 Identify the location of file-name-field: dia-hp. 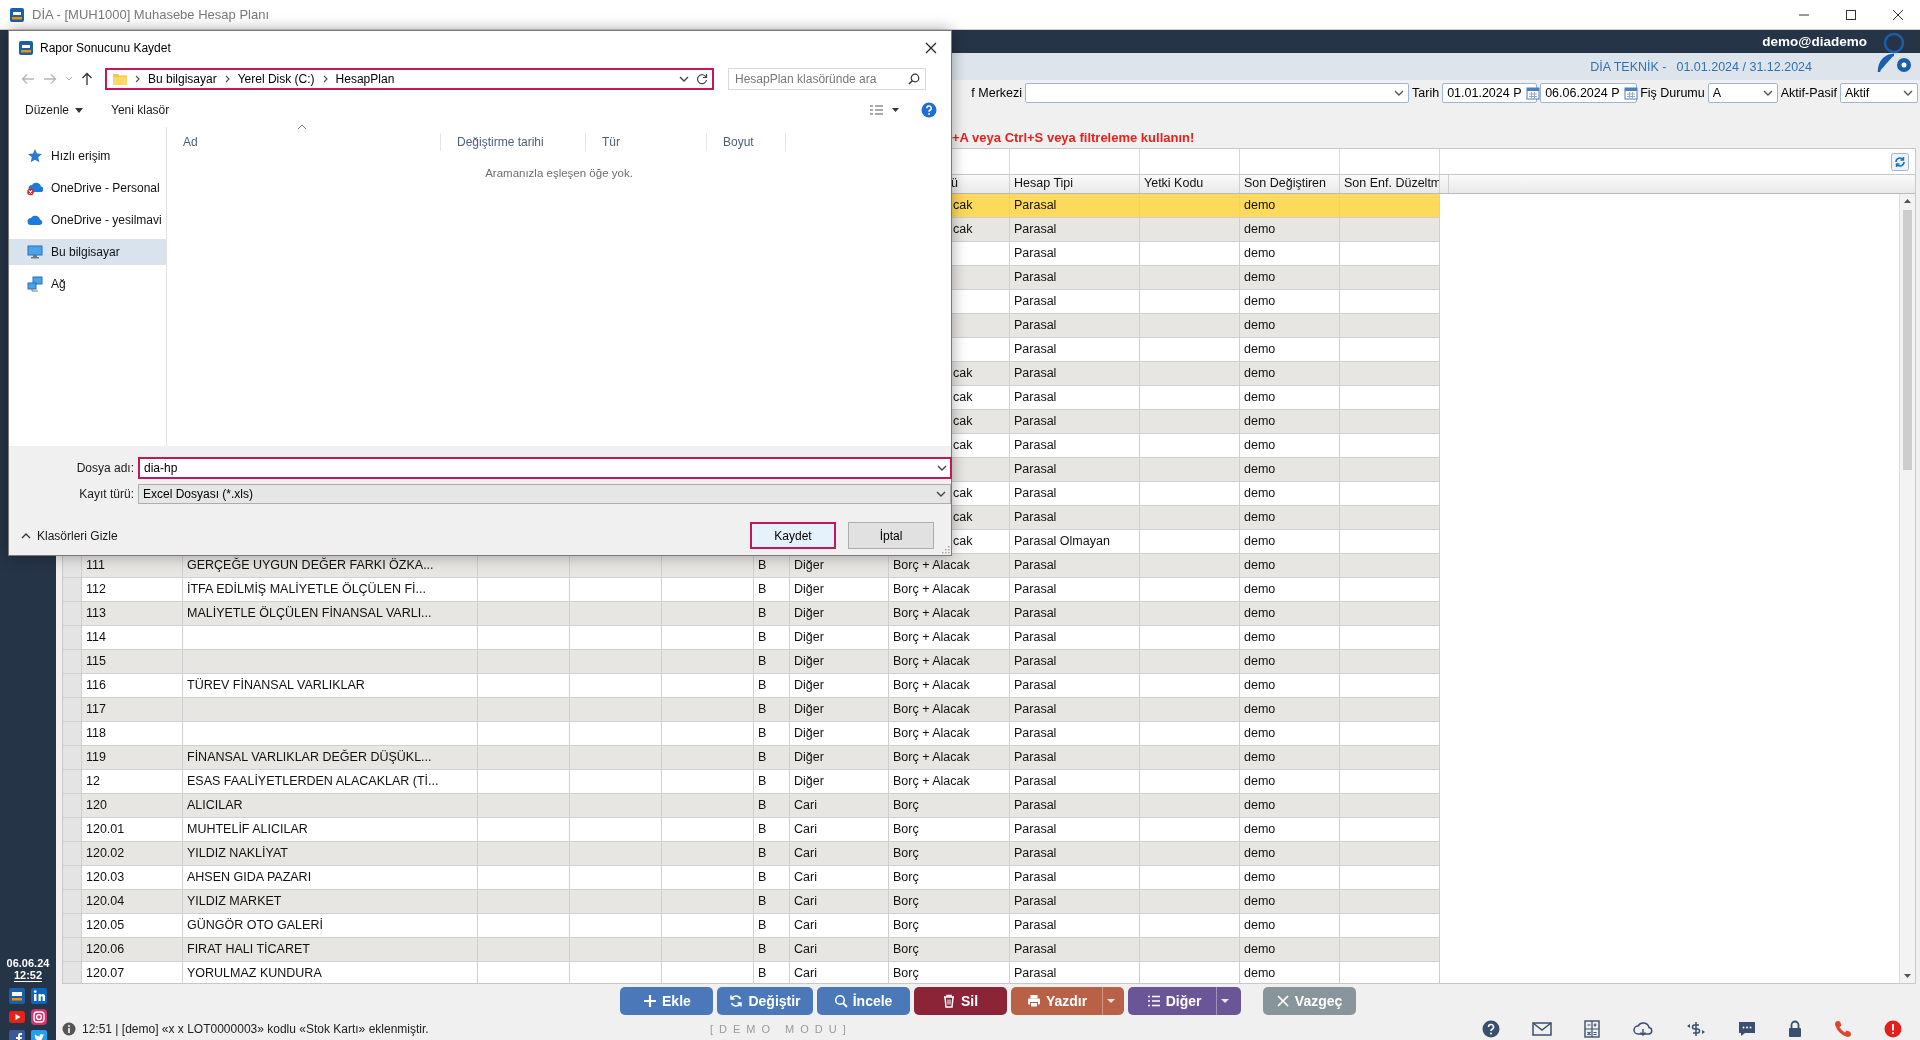
(545, 468).